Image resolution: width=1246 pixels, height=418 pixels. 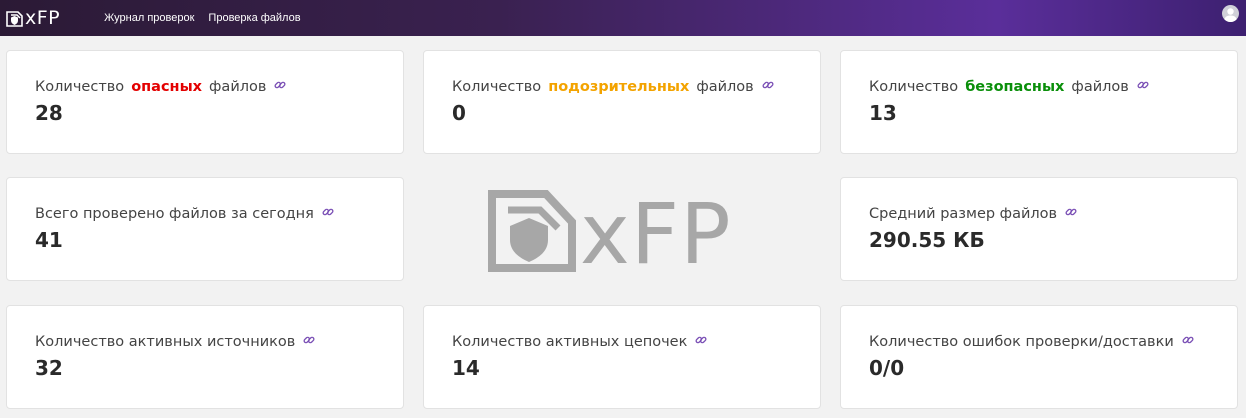 I want to click on logo-text: xFP, so click(x=43, y=17).